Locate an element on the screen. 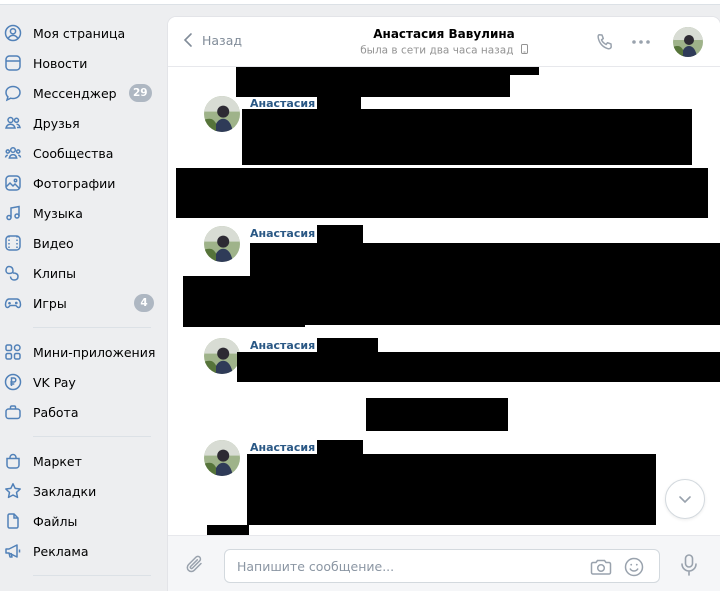 Image resolution: width=720 pixels, height=591 pixels. photos-icon is located at coordinates (13, 183).